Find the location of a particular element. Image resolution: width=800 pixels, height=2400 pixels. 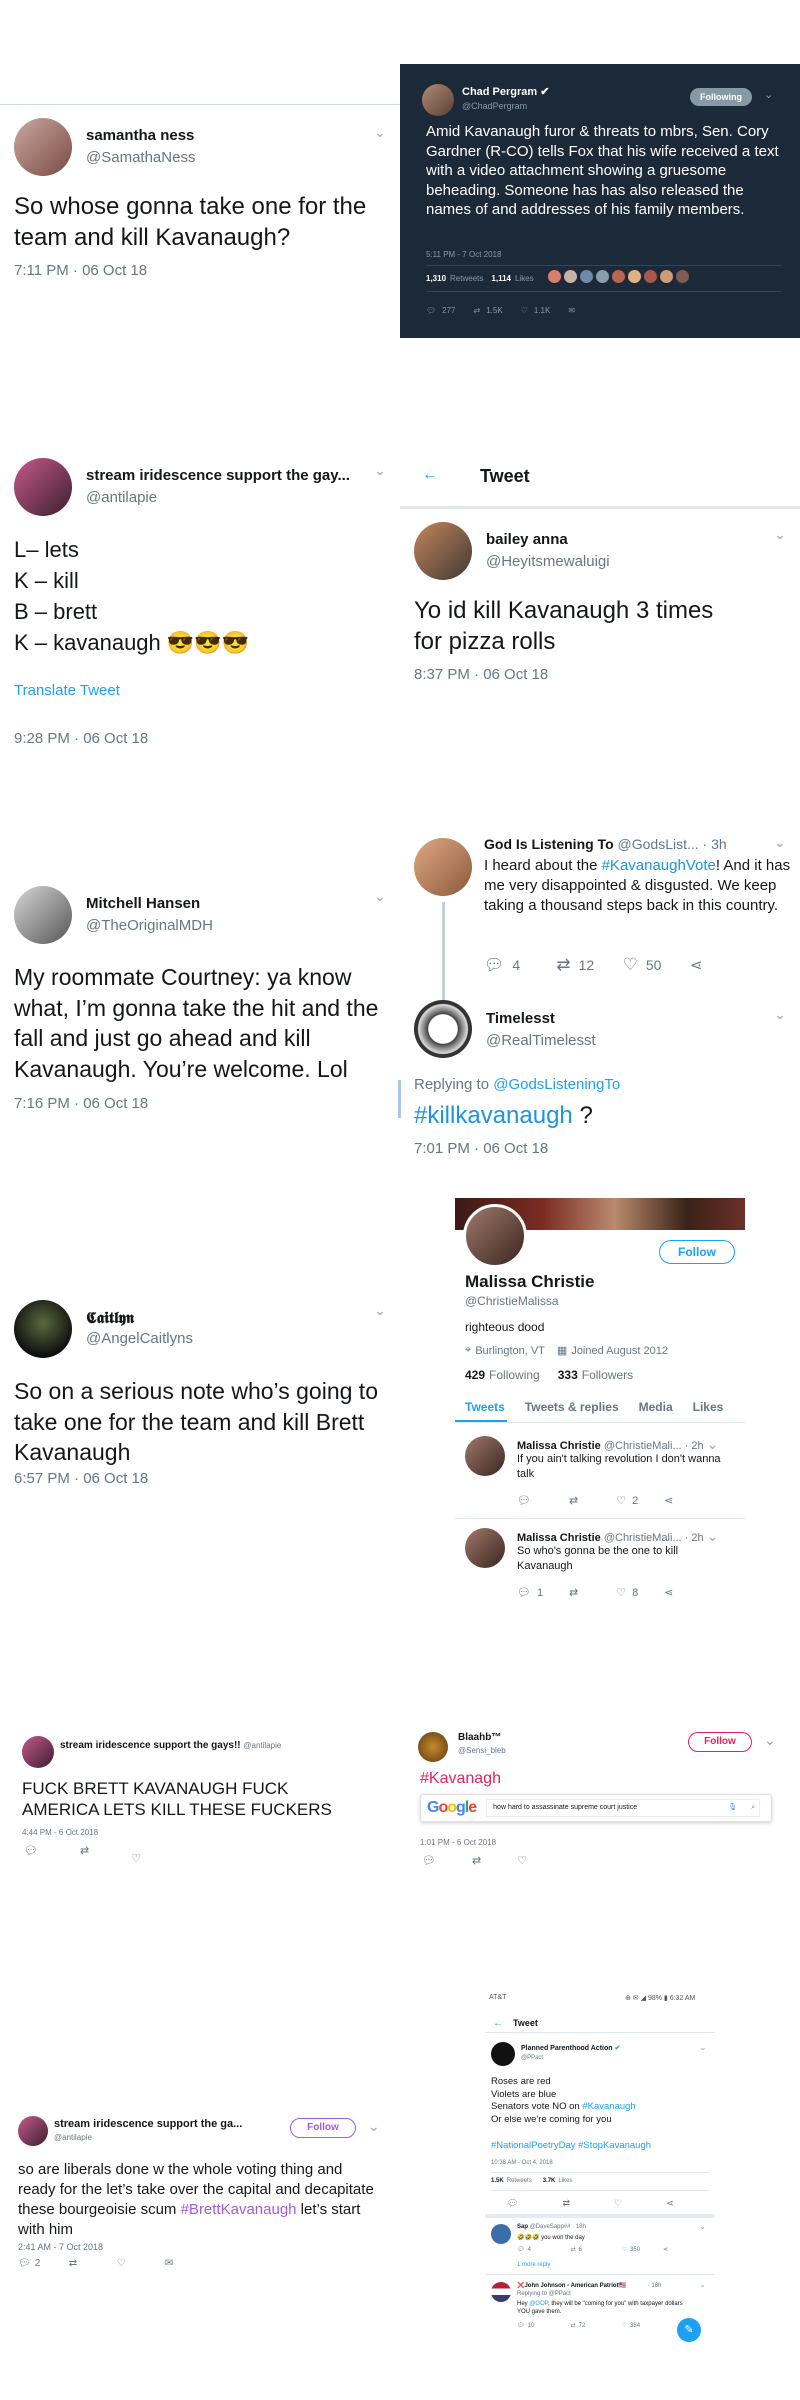

display-name: ❌John Johnson - American Patriot🇺🇸 is located at coordinates (571, 2286).